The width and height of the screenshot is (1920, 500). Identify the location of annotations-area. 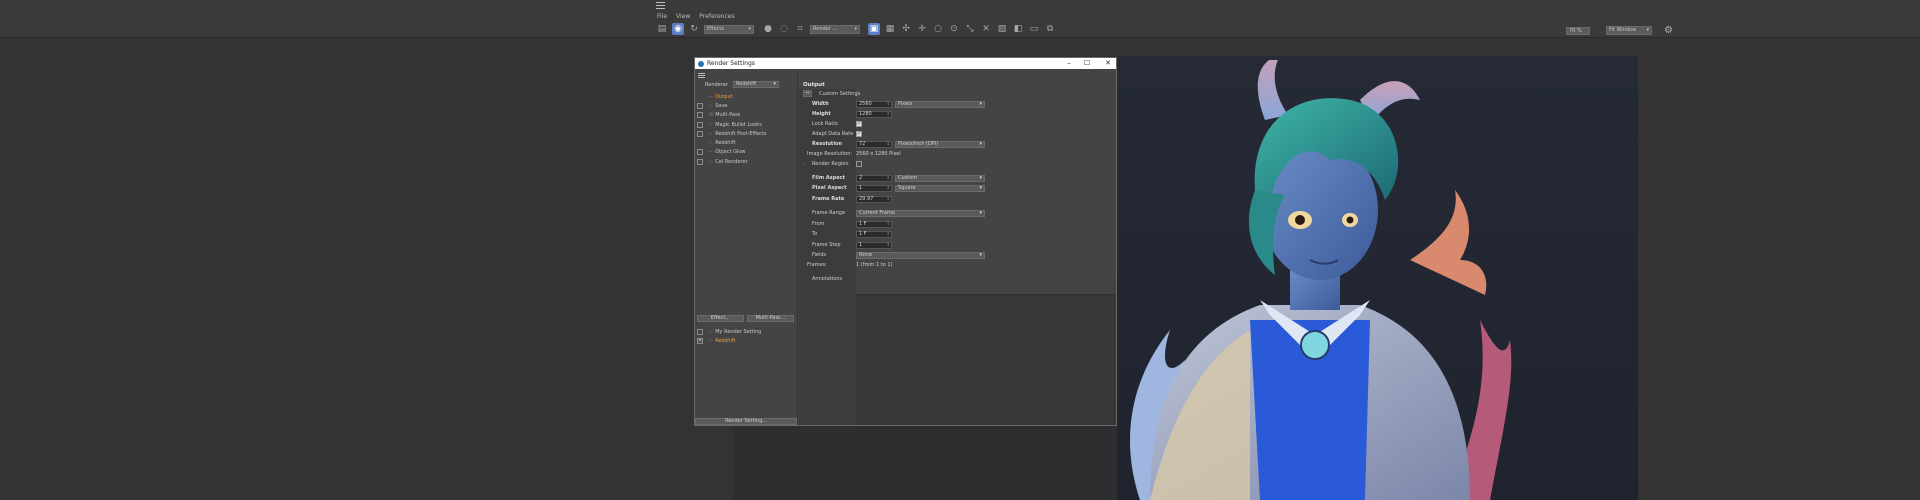
(986, 359).